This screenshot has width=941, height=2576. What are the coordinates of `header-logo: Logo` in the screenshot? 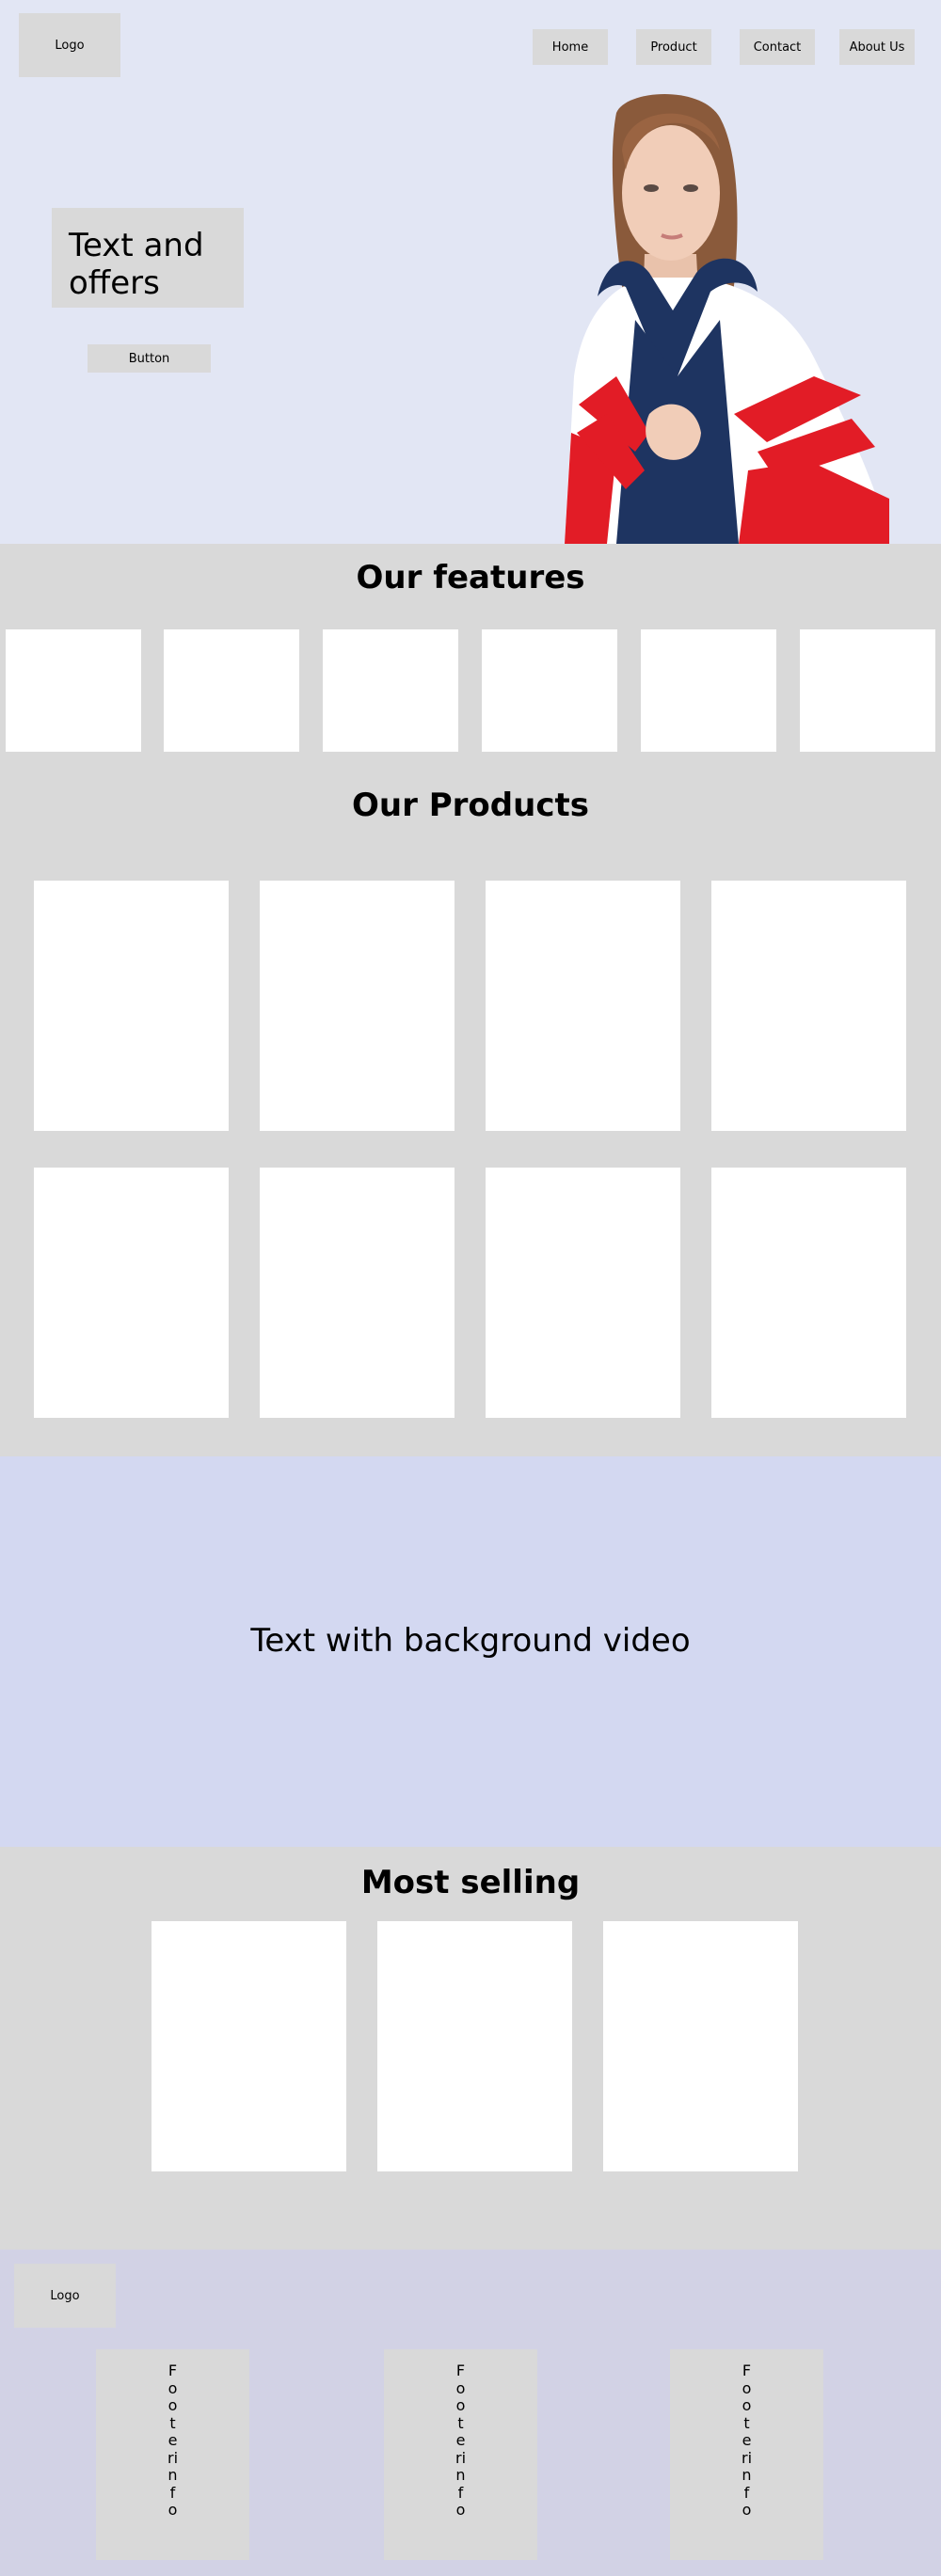 It's located at (69, 45).